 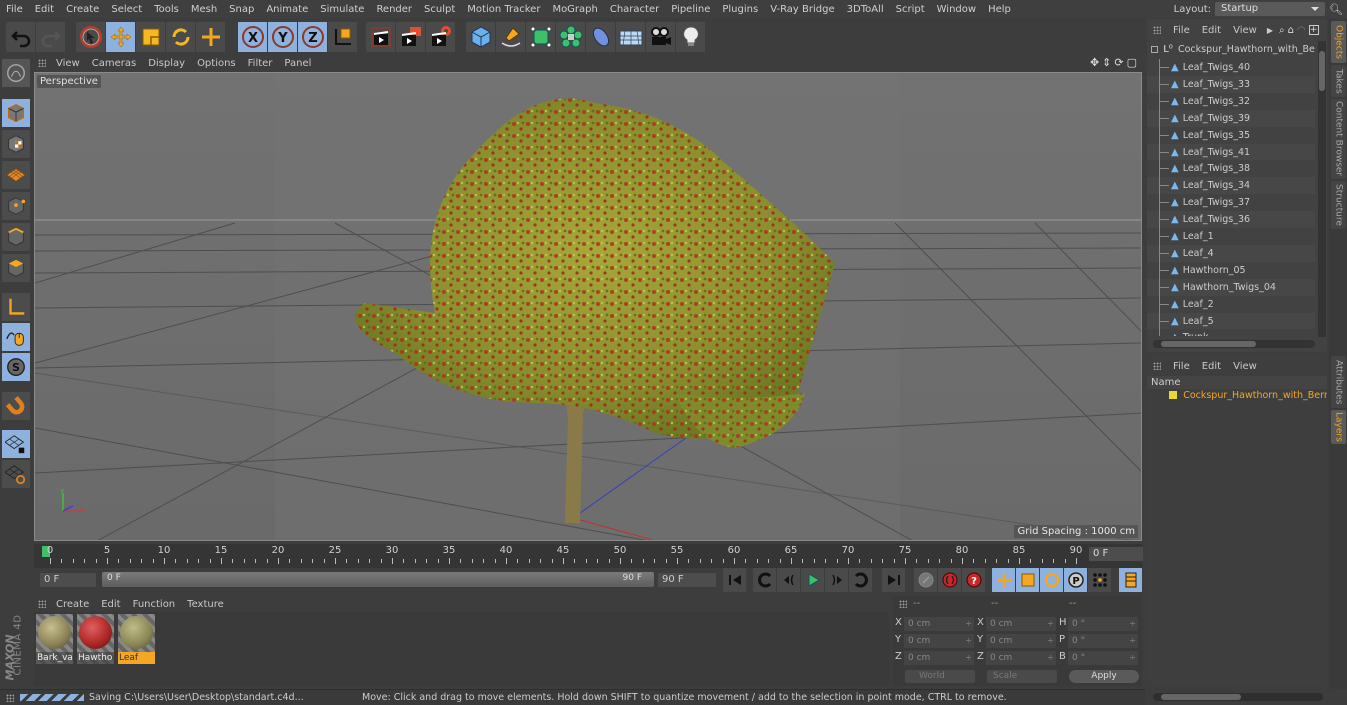 What do you see at coordinates (260, 63) in the screenshot?
I see `viewport-menu-filter: Filter` at bounding box center [260, 63].